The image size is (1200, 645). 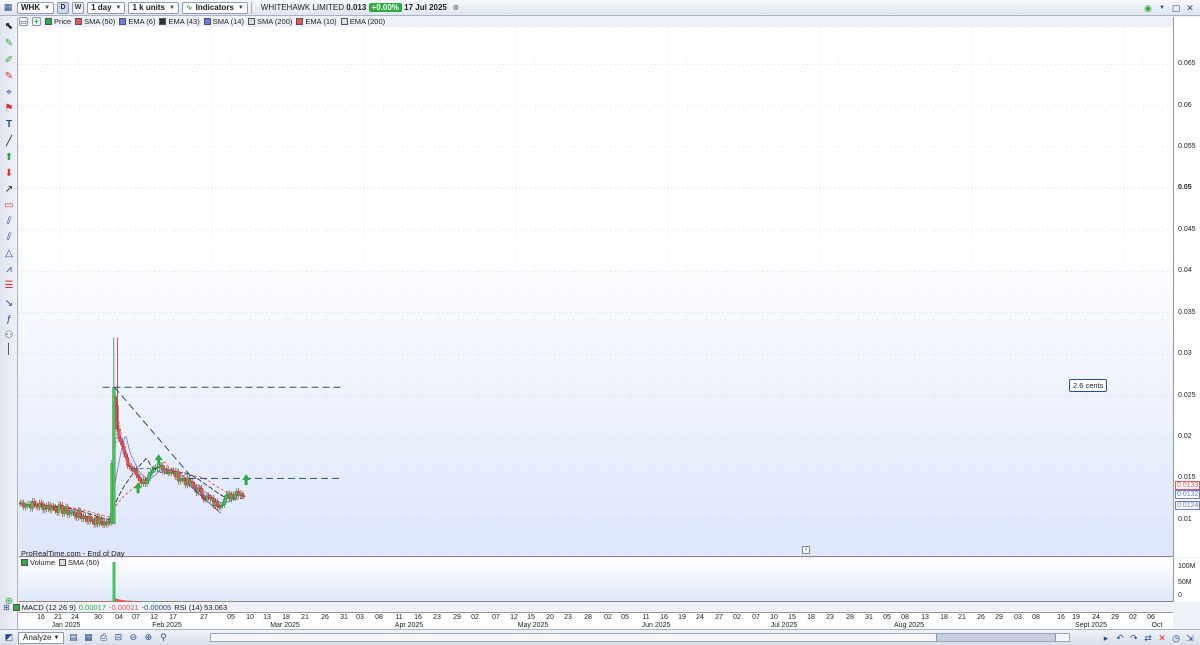 What do you see at coordinates (608, 617) in the screenshot?
I see `date-axis-day-label: 02` at bounding box center [608, 617].